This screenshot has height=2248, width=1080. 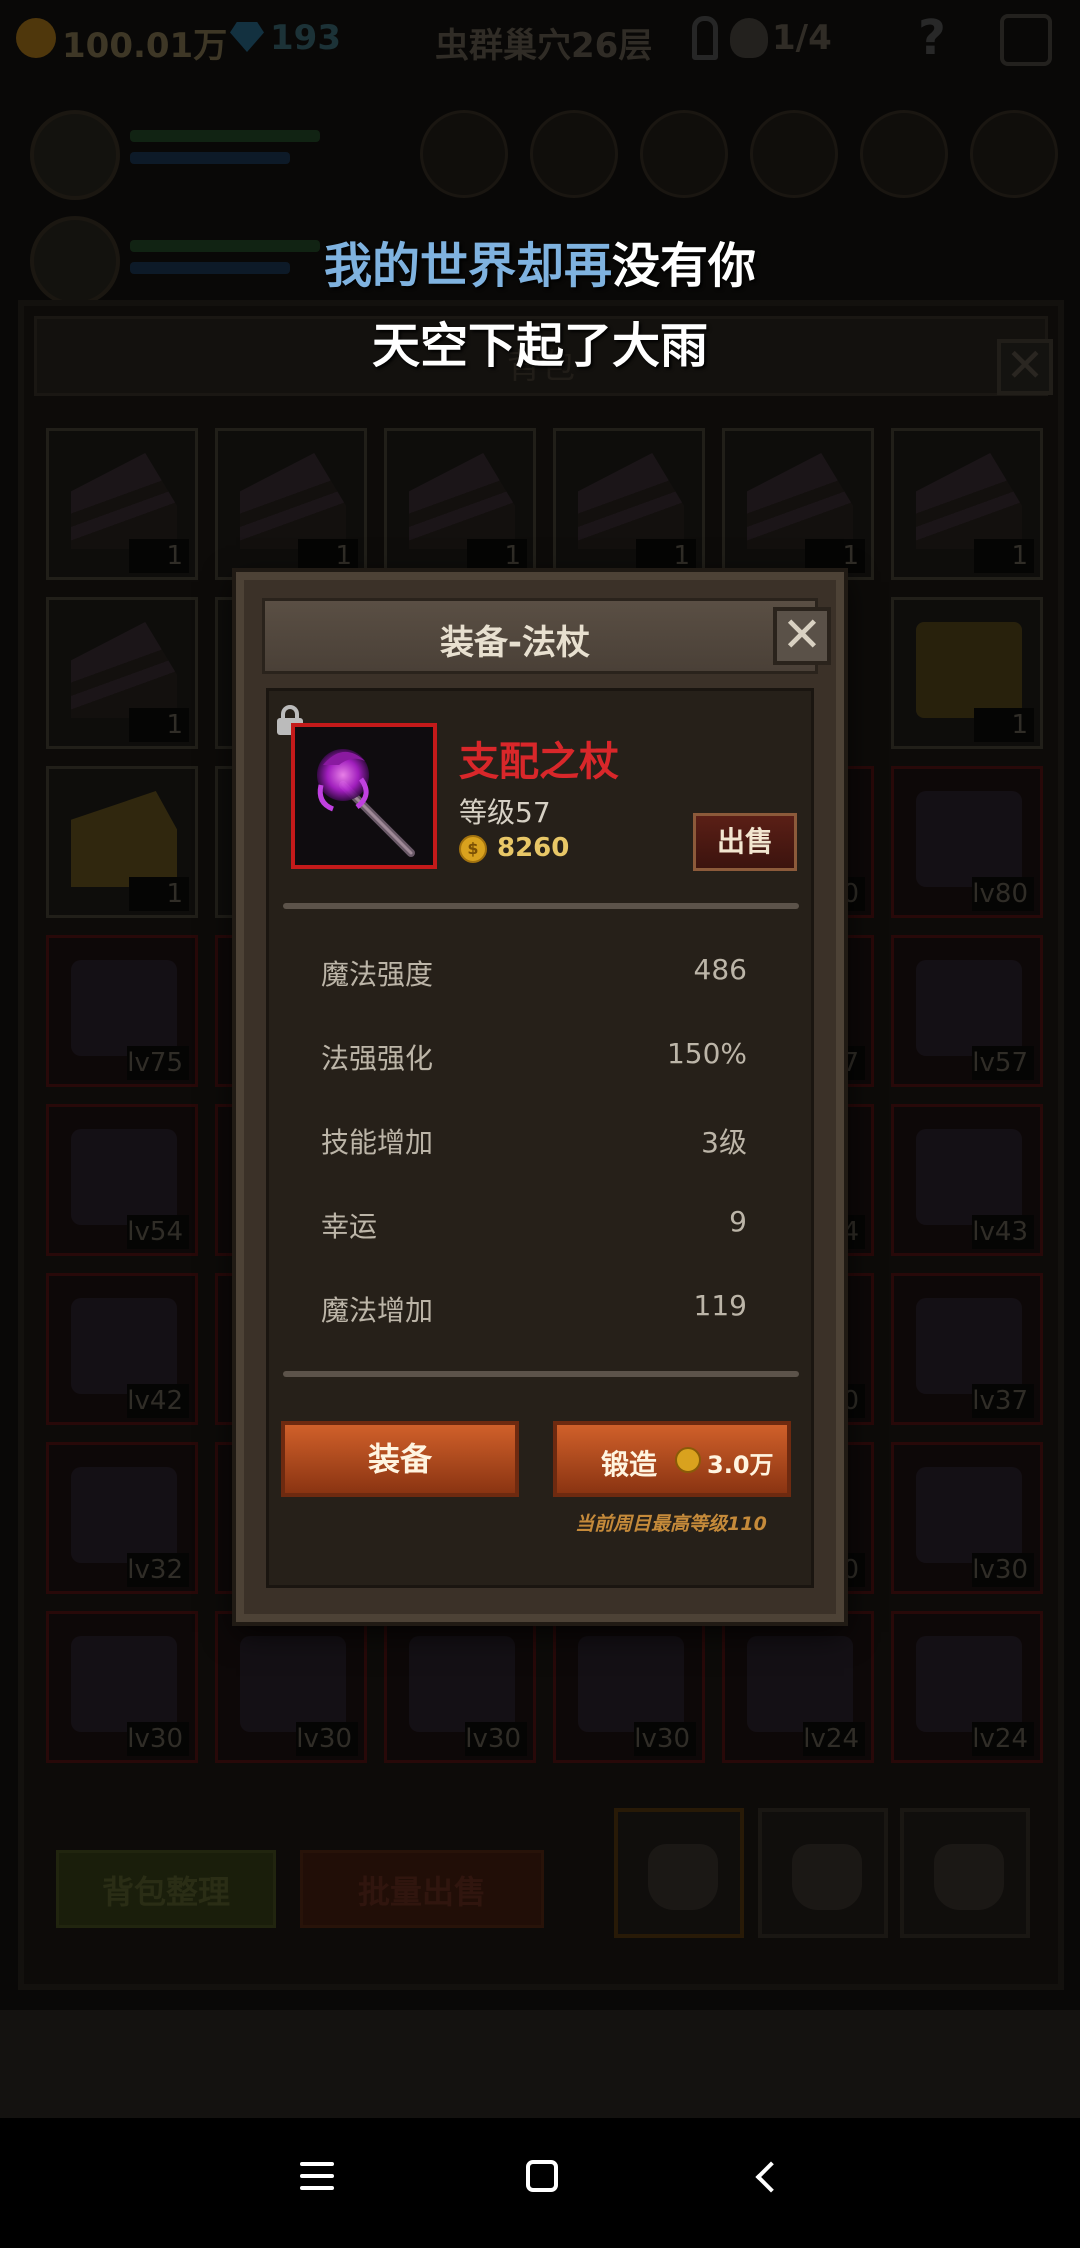 I want to click on stat-value: 150%, so click(x=706, y=1053).